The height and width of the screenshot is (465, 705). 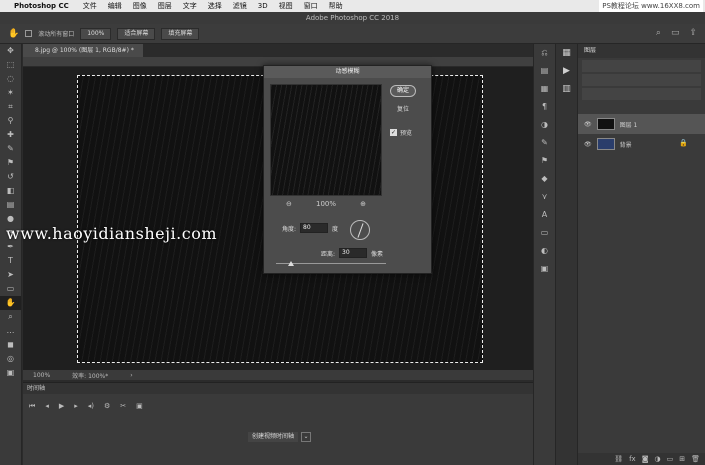 I want to click on menu-image: 图像, so click(x=140, y=6).